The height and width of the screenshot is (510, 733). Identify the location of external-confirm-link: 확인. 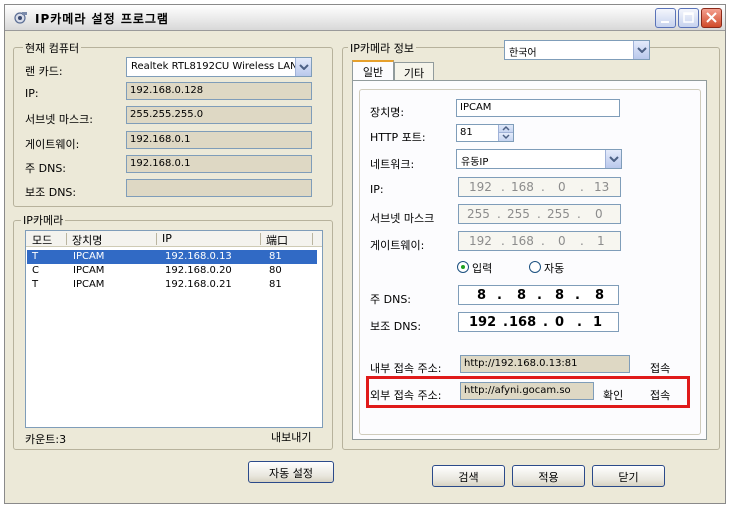
(613, 395).